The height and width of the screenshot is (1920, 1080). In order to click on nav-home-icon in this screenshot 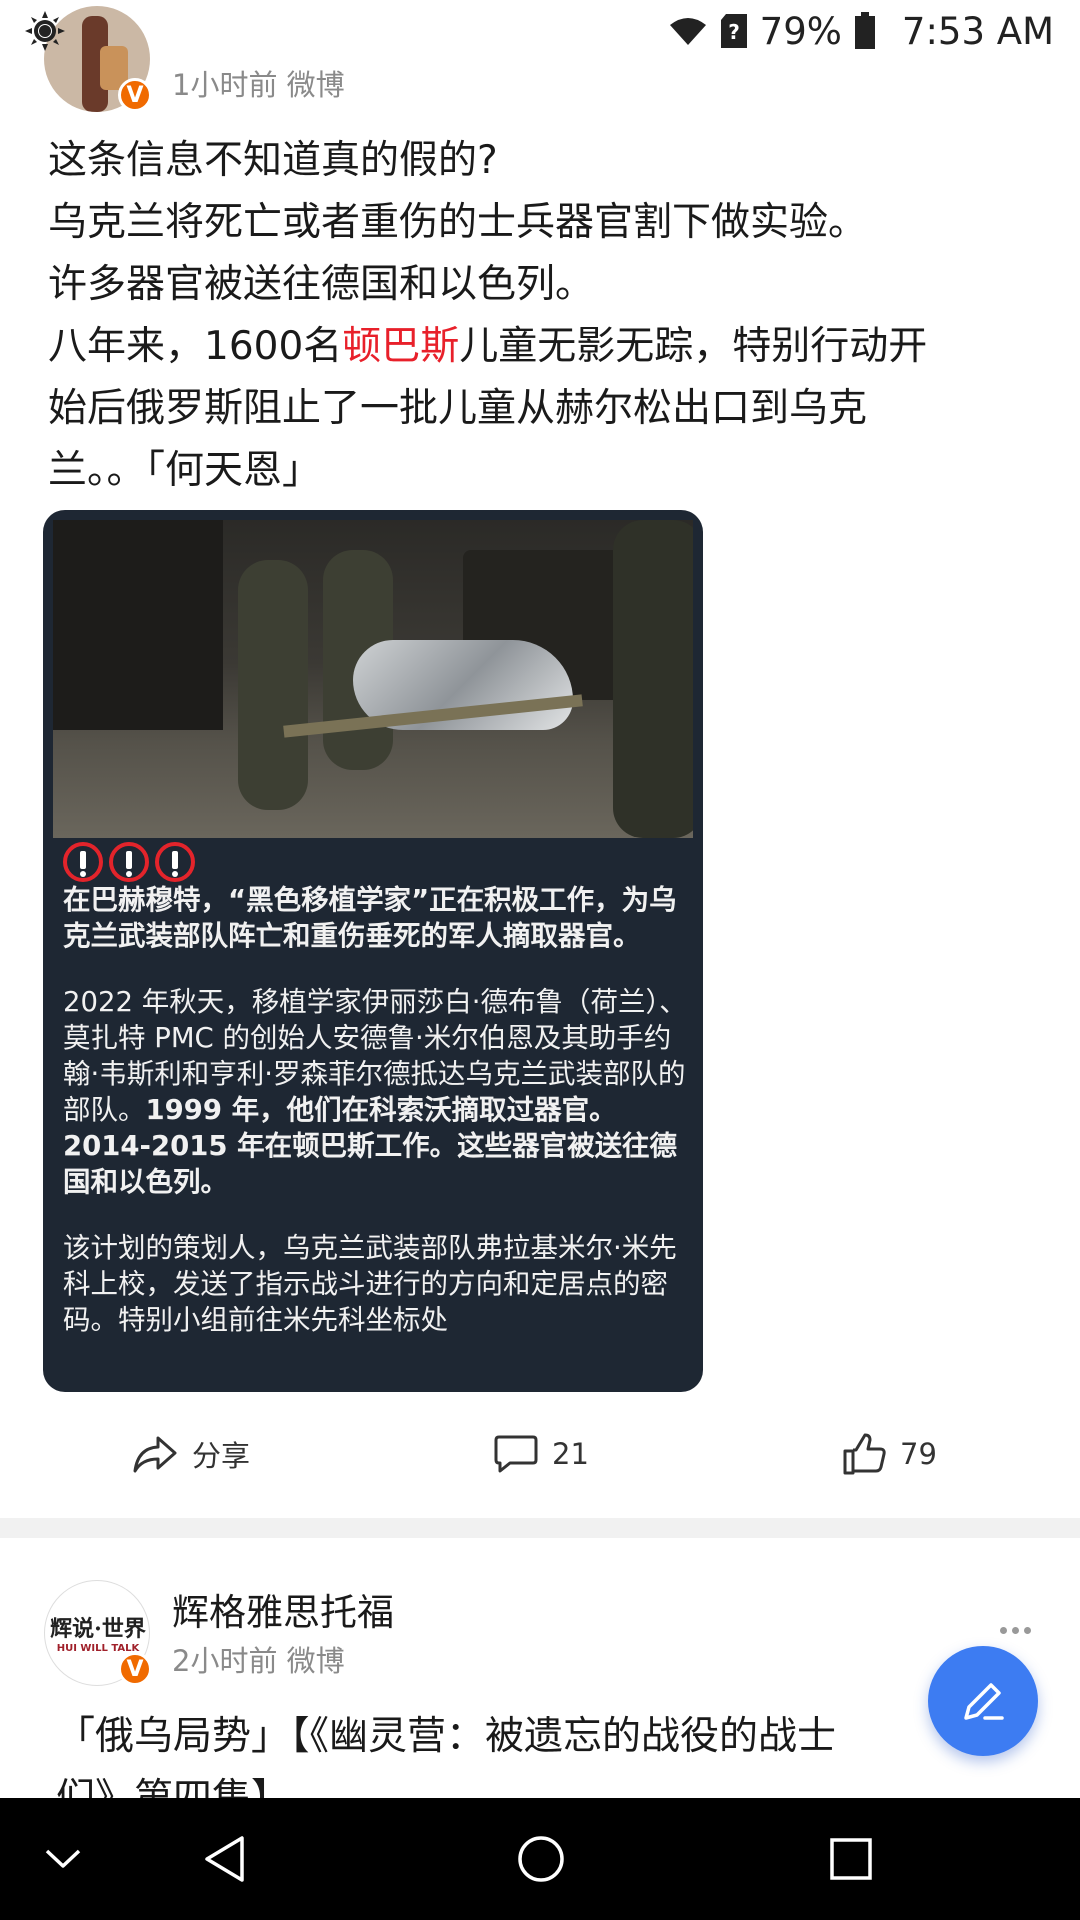, I will do `click(541, 1859)`.